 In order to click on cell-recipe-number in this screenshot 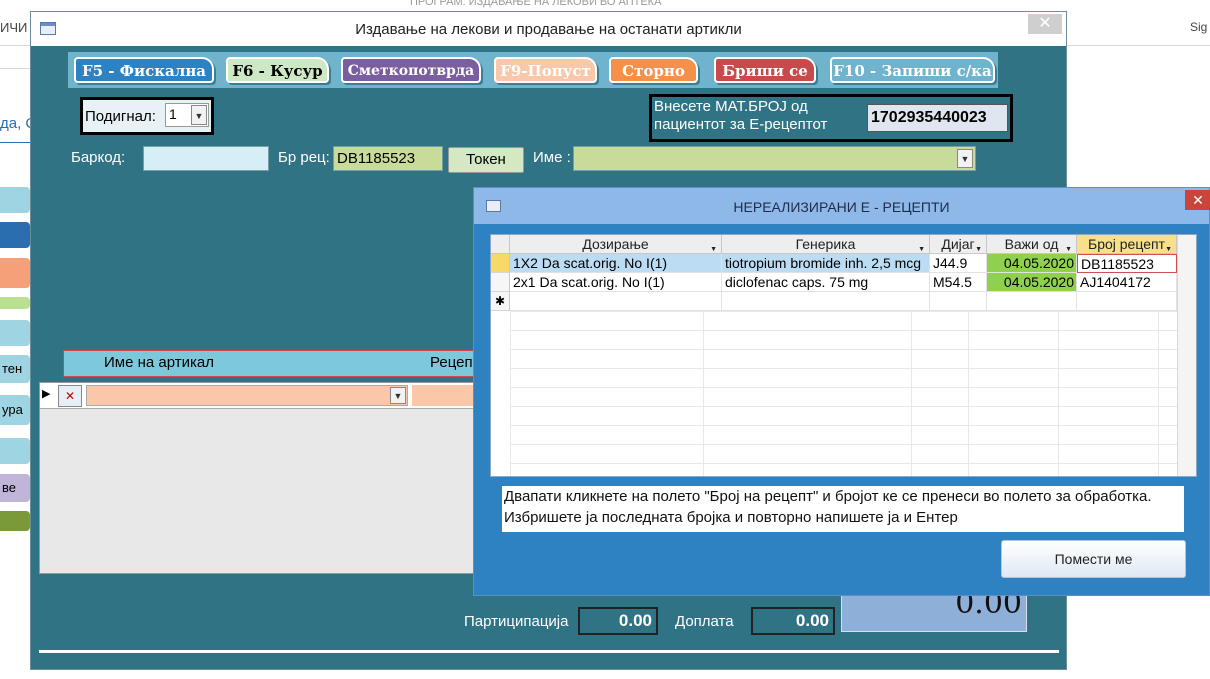, I will do `click(1127, 301)`.